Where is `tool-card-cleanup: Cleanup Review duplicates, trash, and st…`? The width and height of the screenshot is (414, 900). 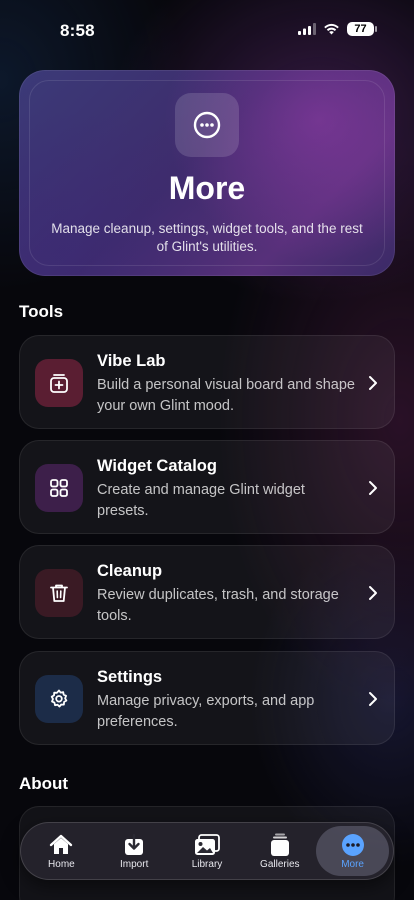 tool-card-cleanup: Cleanup Review duplicates, trash, and st… is located at coordinates (207, 592).